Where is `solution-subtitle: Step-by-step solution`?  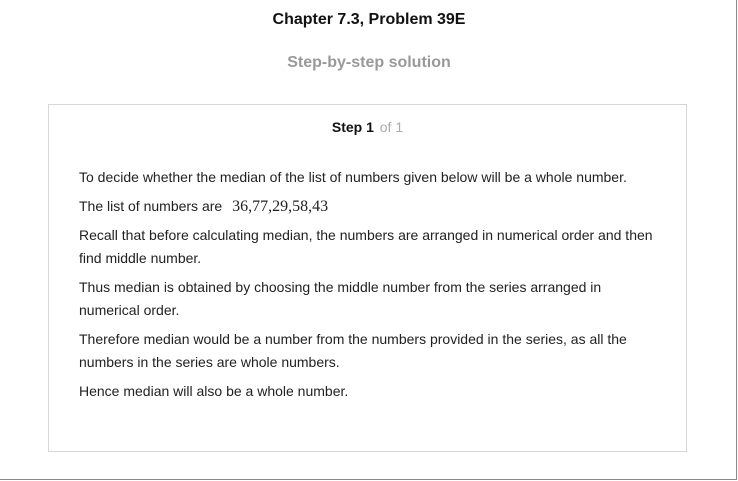
solution-subtitle: Step-by-step solution is located at coordinates (369, 62).